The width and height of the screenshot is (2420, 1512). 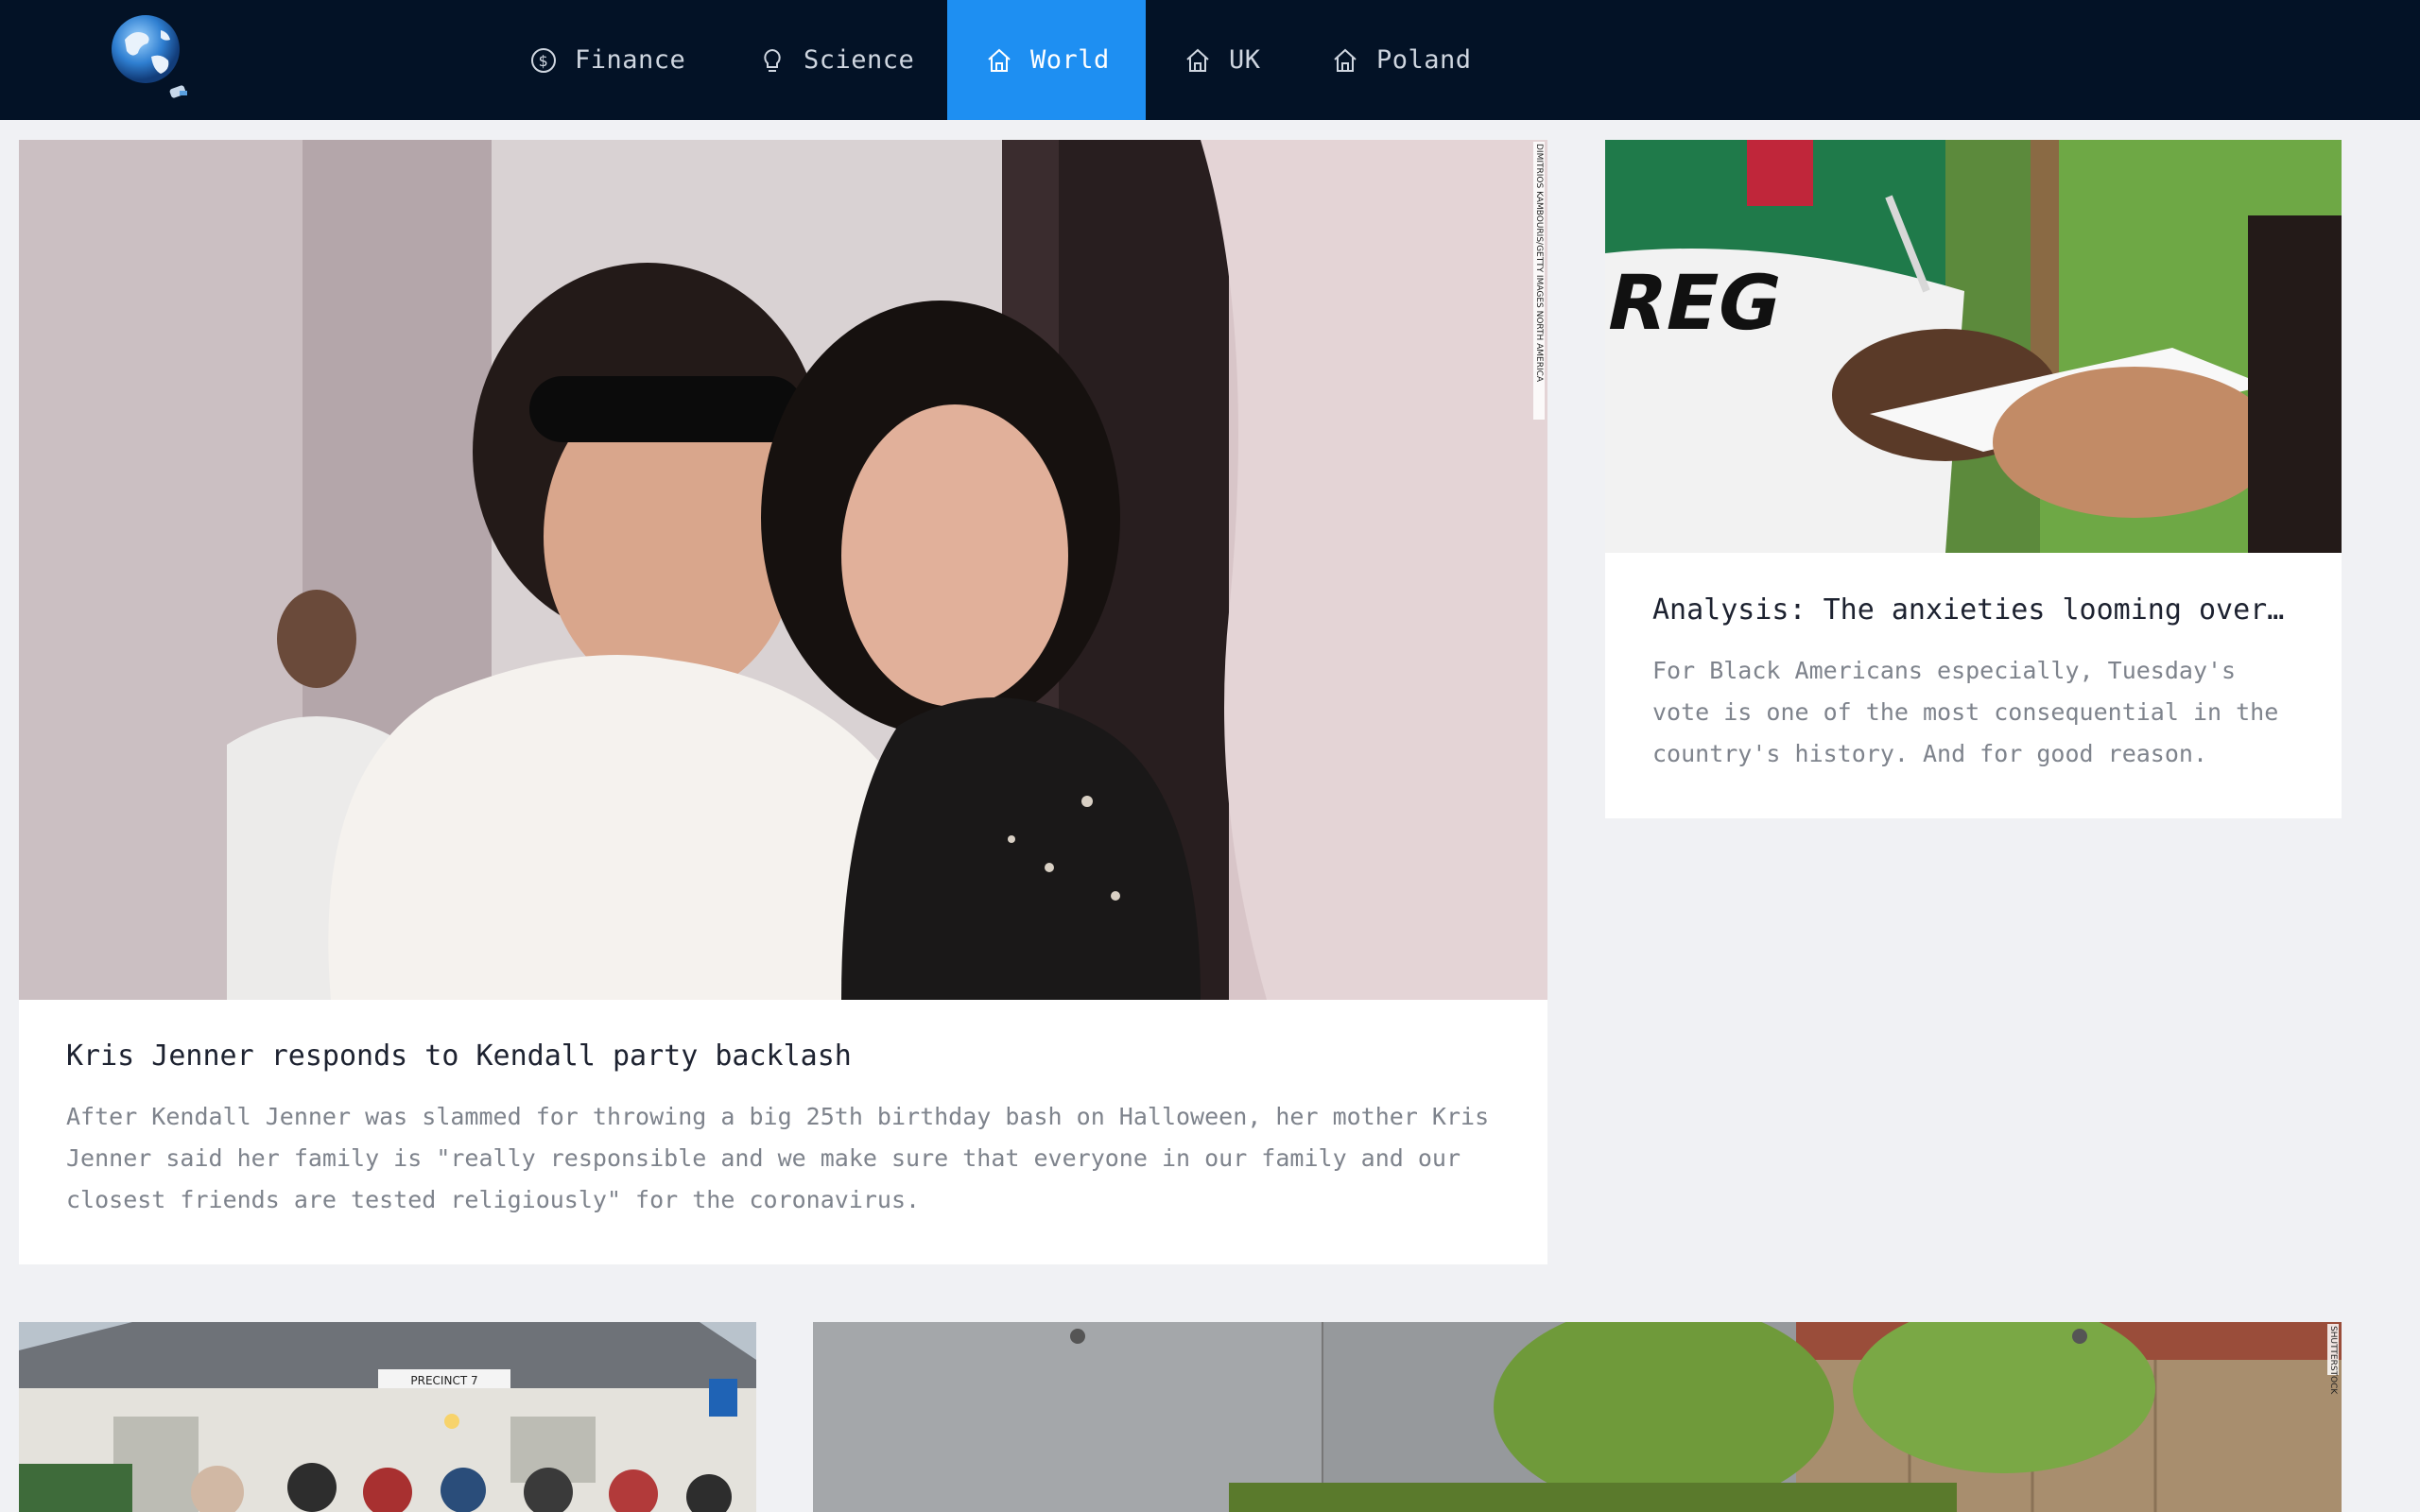 I want to click on image-credit: SHUTTERSTOCK, so click(x=2333, y=1359).